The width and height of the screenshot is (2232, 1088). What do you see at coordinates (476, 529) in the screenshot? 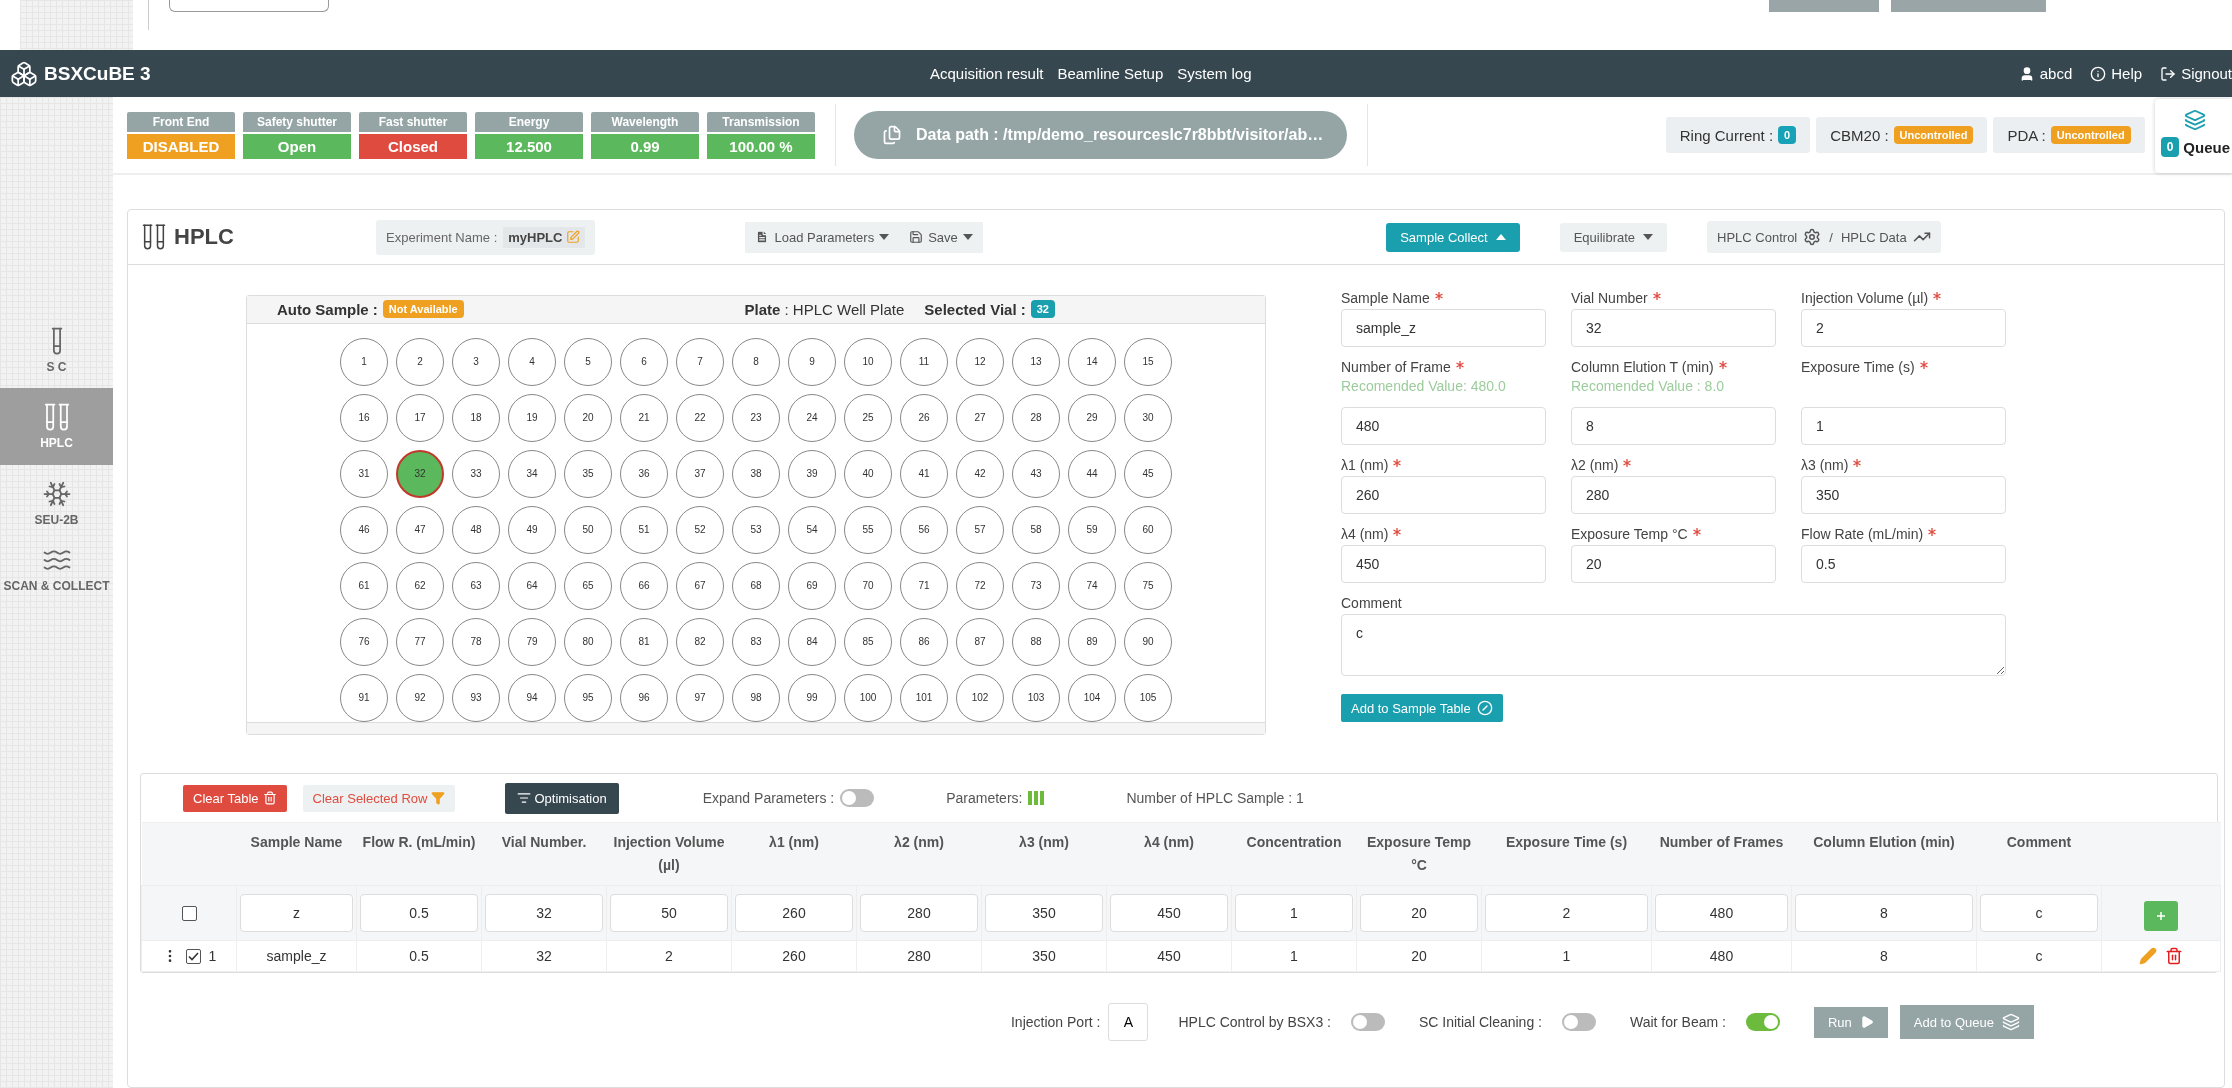
I see `vial-well: 48` at bounding box center [476, 529].